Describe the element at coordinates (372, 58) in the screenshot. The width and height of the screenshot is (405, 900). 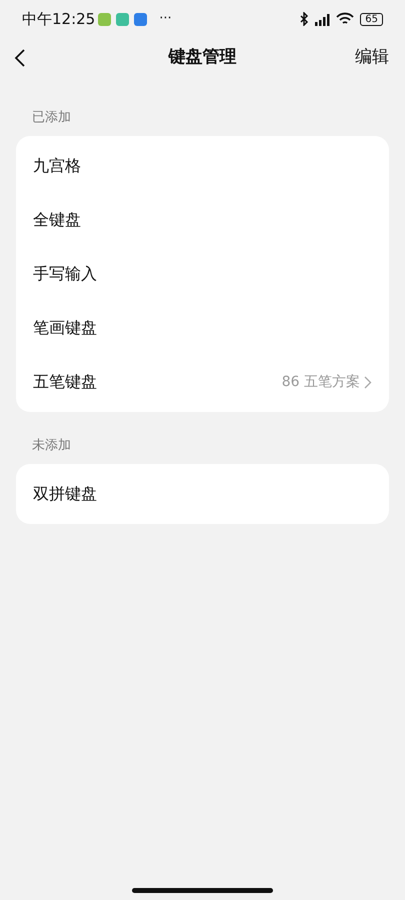
I see `edit-button: 编辑` at that location.